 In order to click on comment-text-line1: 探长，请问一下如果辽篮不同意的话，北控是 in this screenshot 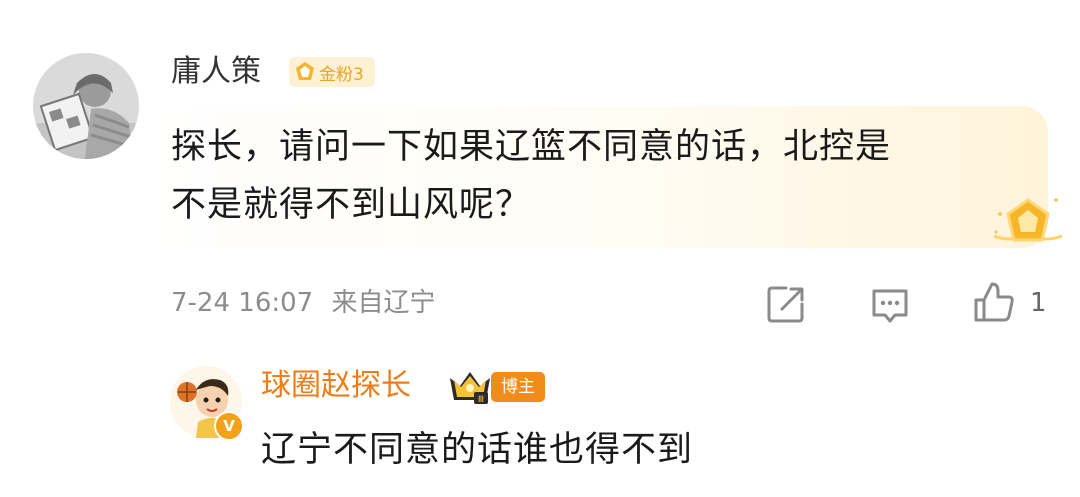, I will do `click(531, 147)`.